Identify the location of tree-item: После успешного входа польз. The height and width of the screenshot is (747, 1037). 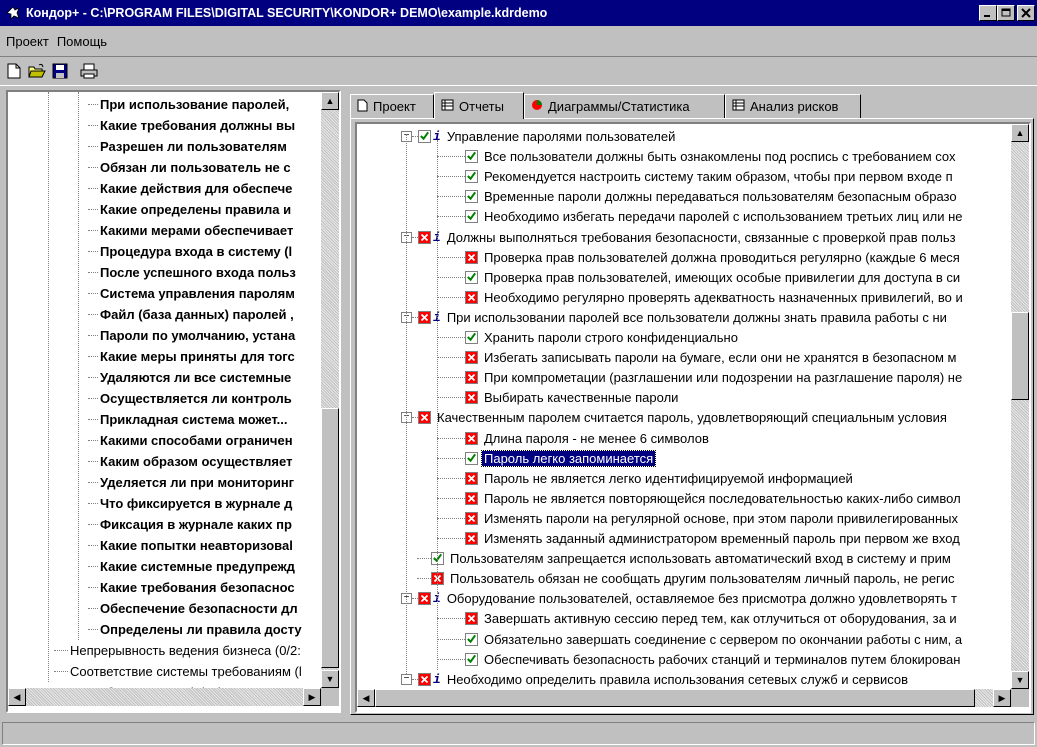
(192, 272).